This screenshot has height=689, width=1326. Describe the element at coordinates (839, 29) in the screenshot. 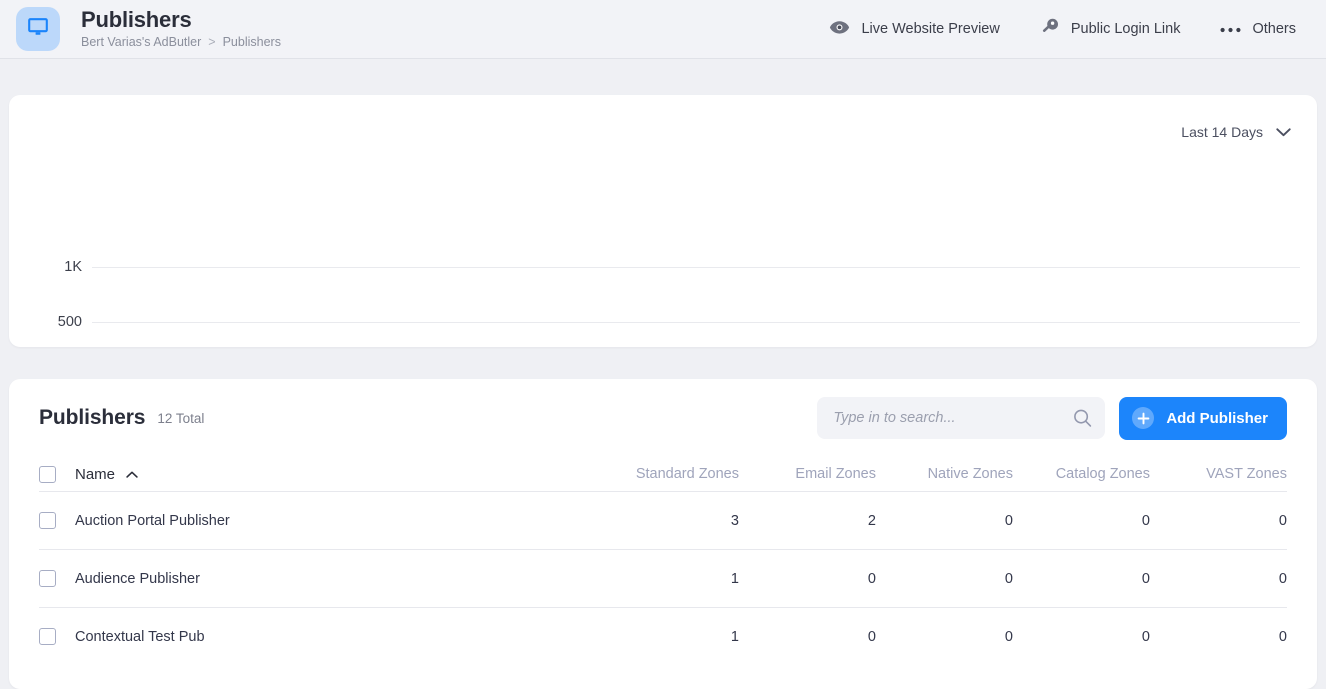

I see `eye-icon` at that location.